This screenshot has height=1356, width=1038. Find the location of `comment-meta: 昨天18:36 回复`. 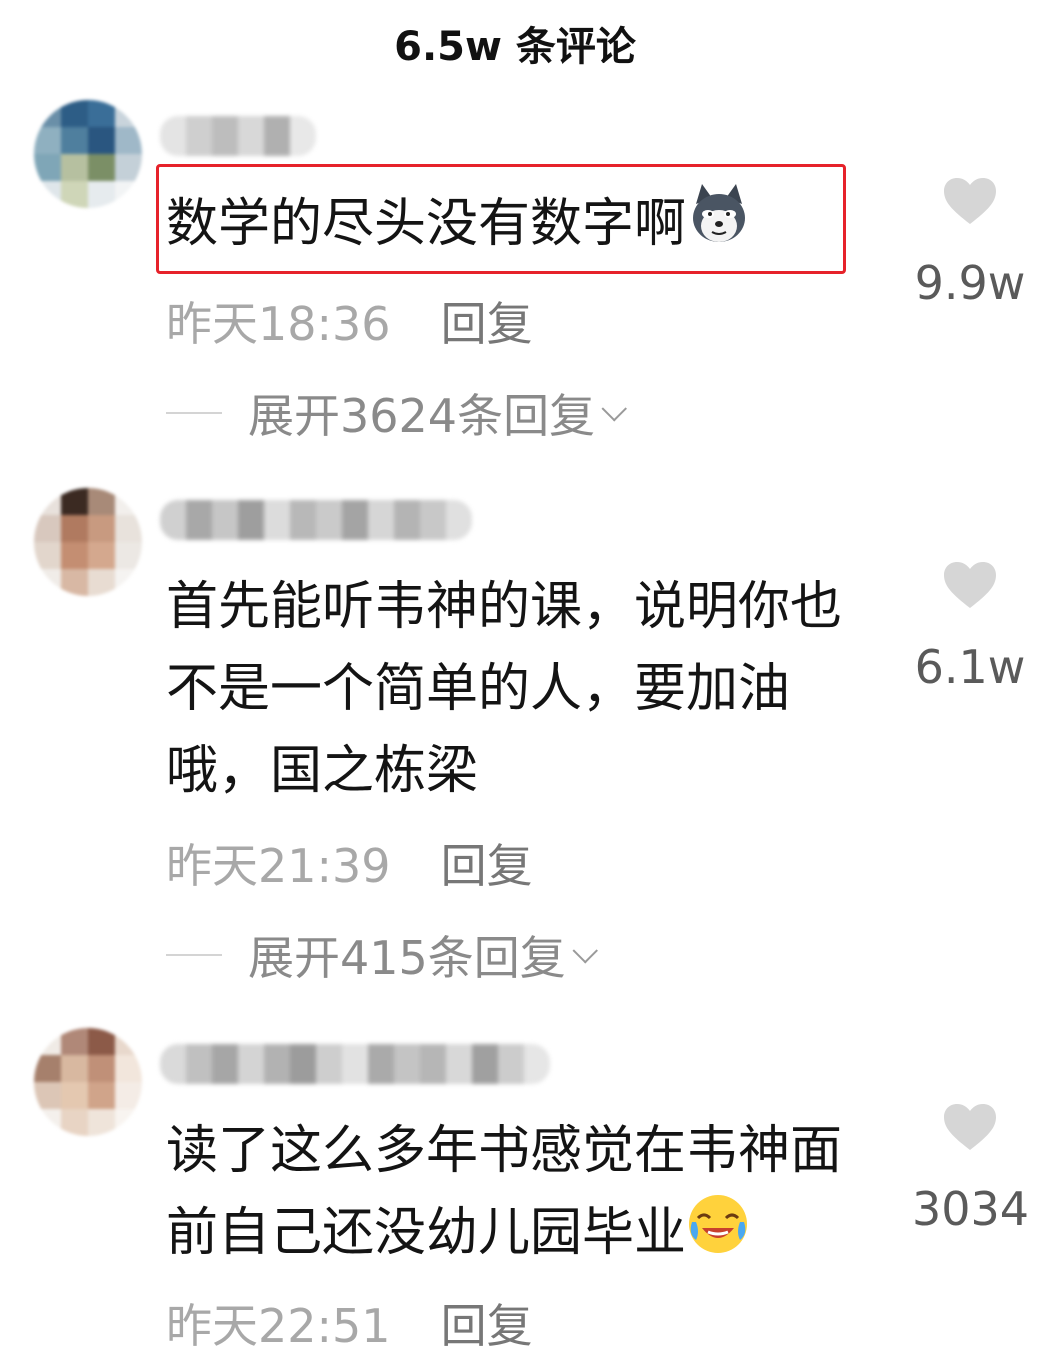

comment-meta: 昨天18:36 回复 is located at coordinates (349, 321).